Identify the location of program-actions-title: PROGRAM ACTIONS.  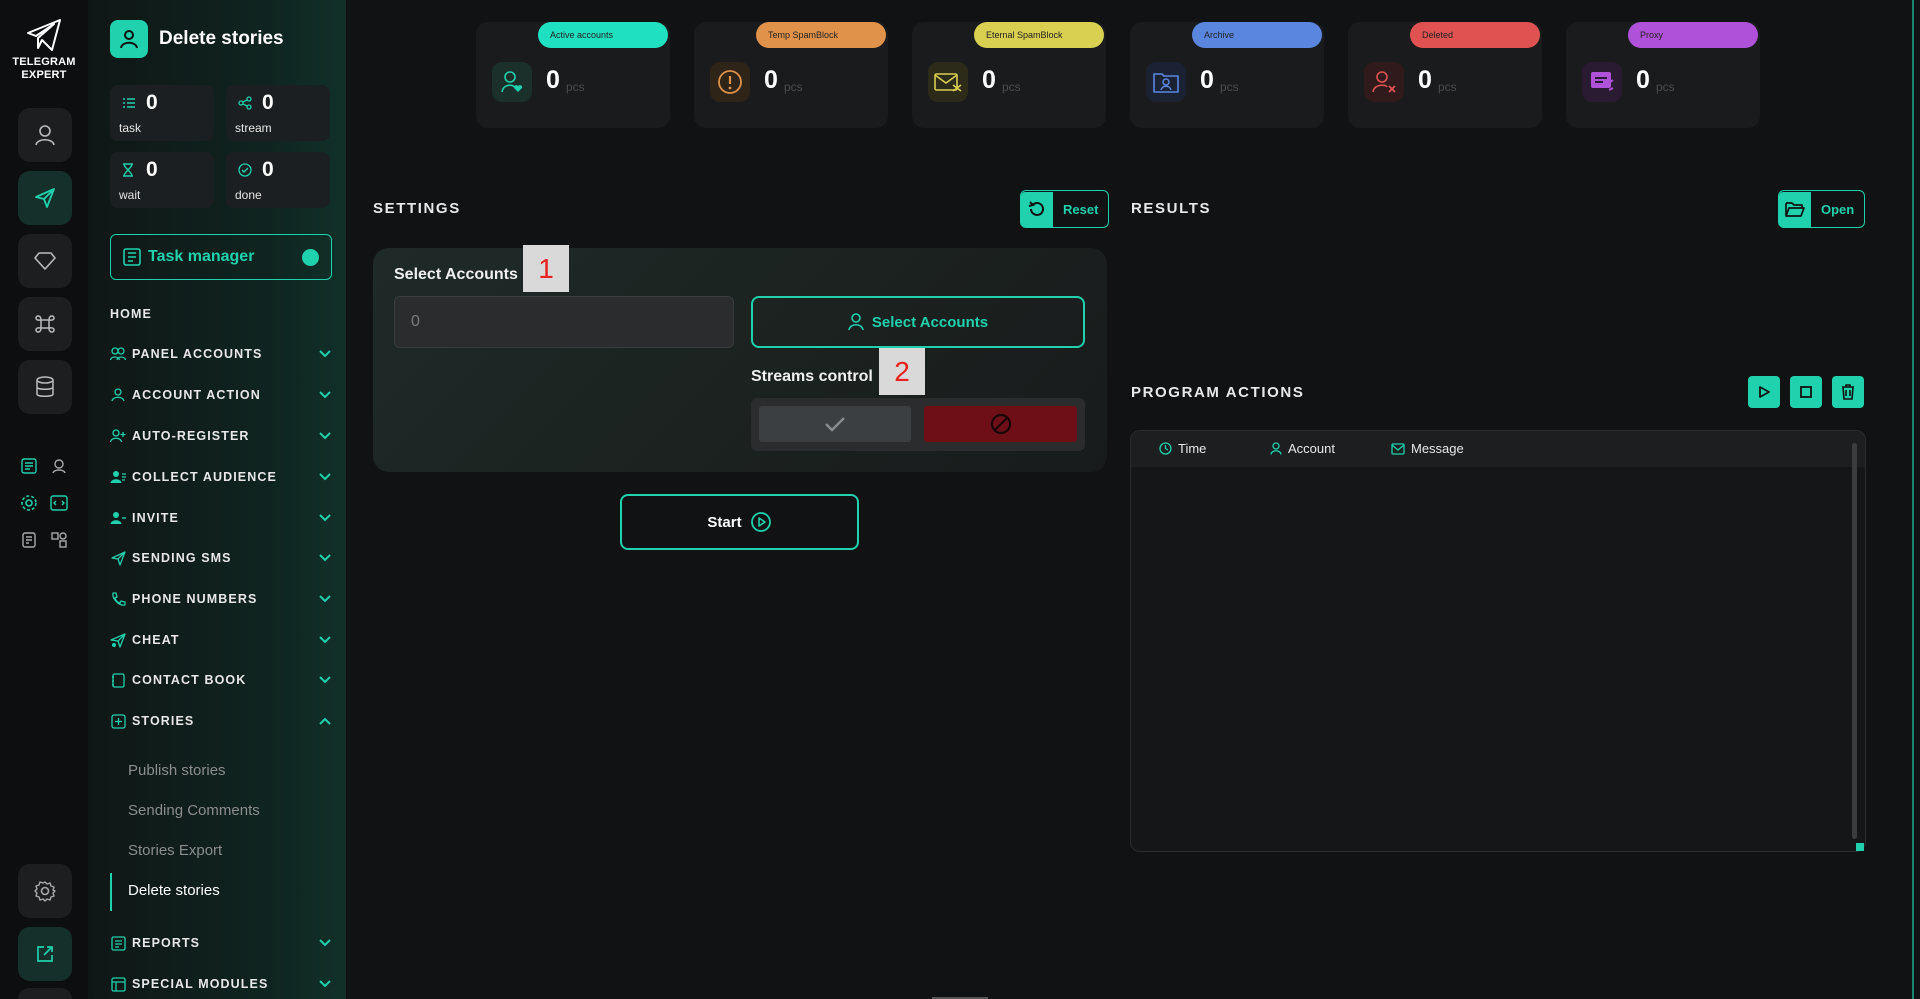
(1218, 392).